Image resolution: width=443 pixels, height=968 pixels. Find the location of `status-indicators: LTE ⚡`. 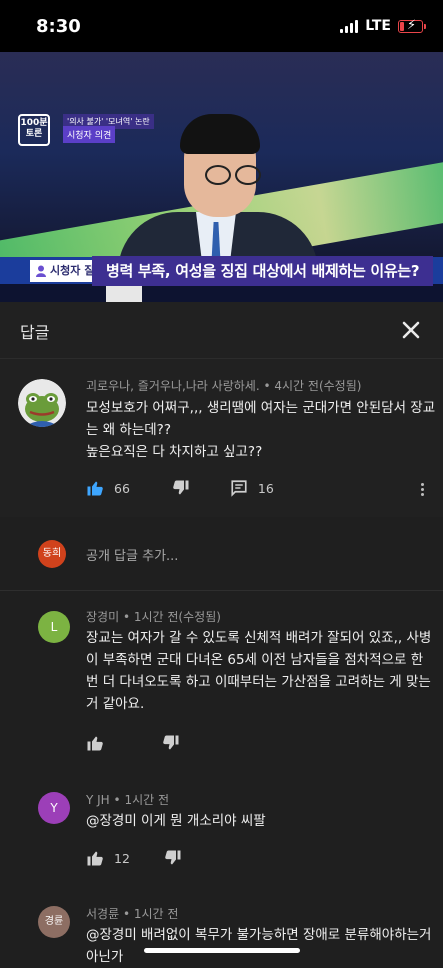

status-indicators: LTE ⚡ is located at coordinates (383, 26).